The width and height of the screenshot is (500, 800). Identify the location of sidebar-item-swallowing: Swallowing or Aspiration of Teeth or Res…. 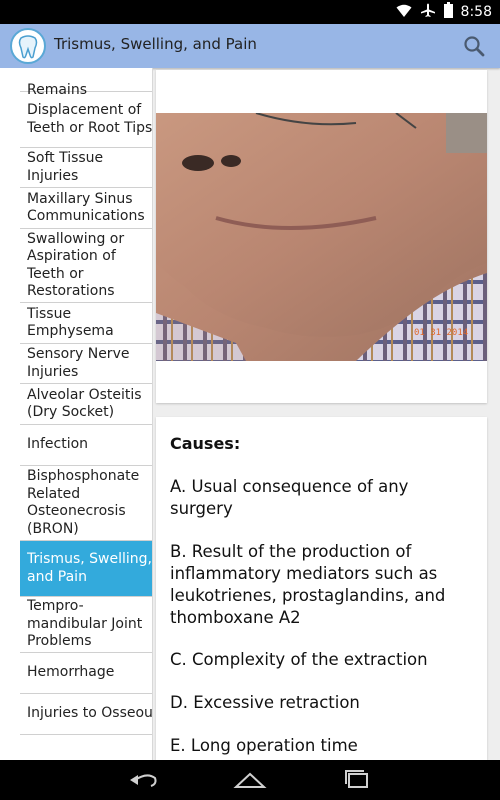
(86, 266).